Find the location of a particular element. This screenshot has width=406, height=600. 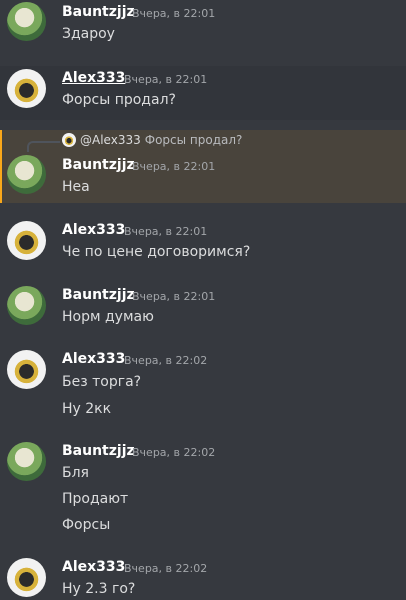

message-text: Форсы is located at coordinates (86, 525).